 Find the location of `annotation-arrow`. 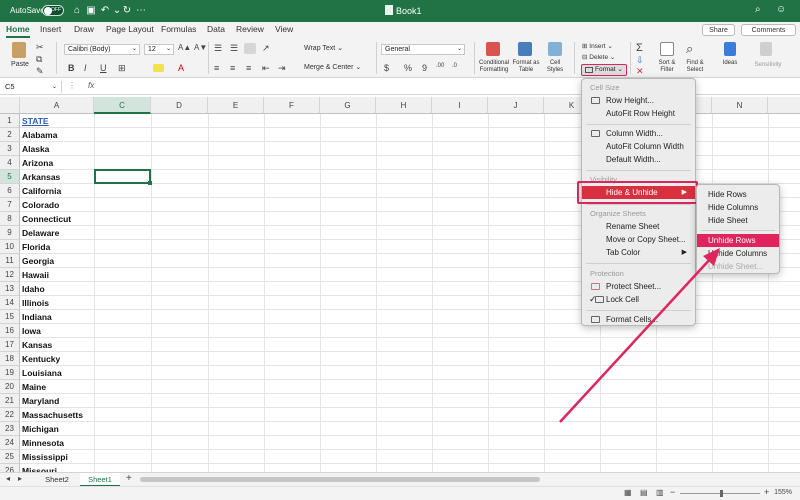

annotation-arrow is located at coordinates (639, 335).